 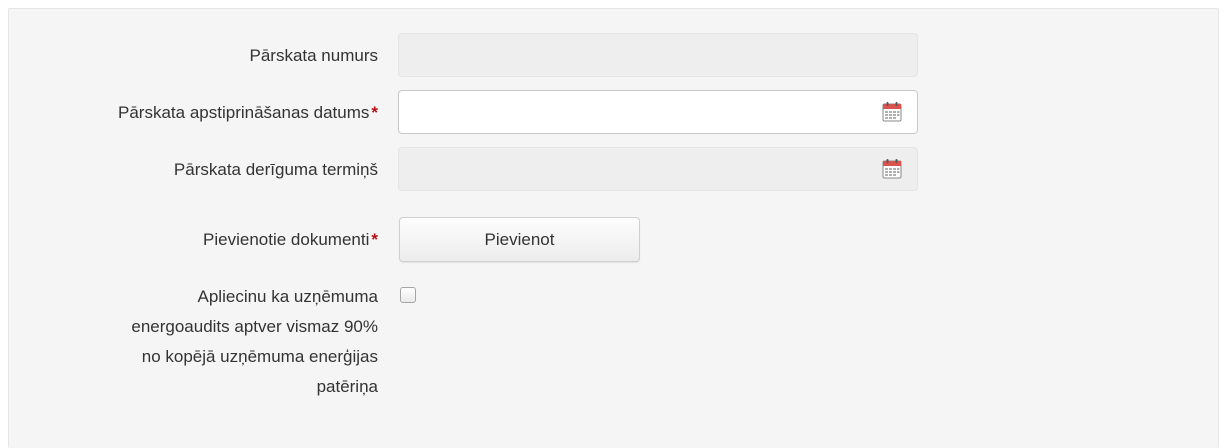 I want to click on confirmation-checkbox, so click(x=408, y=295).